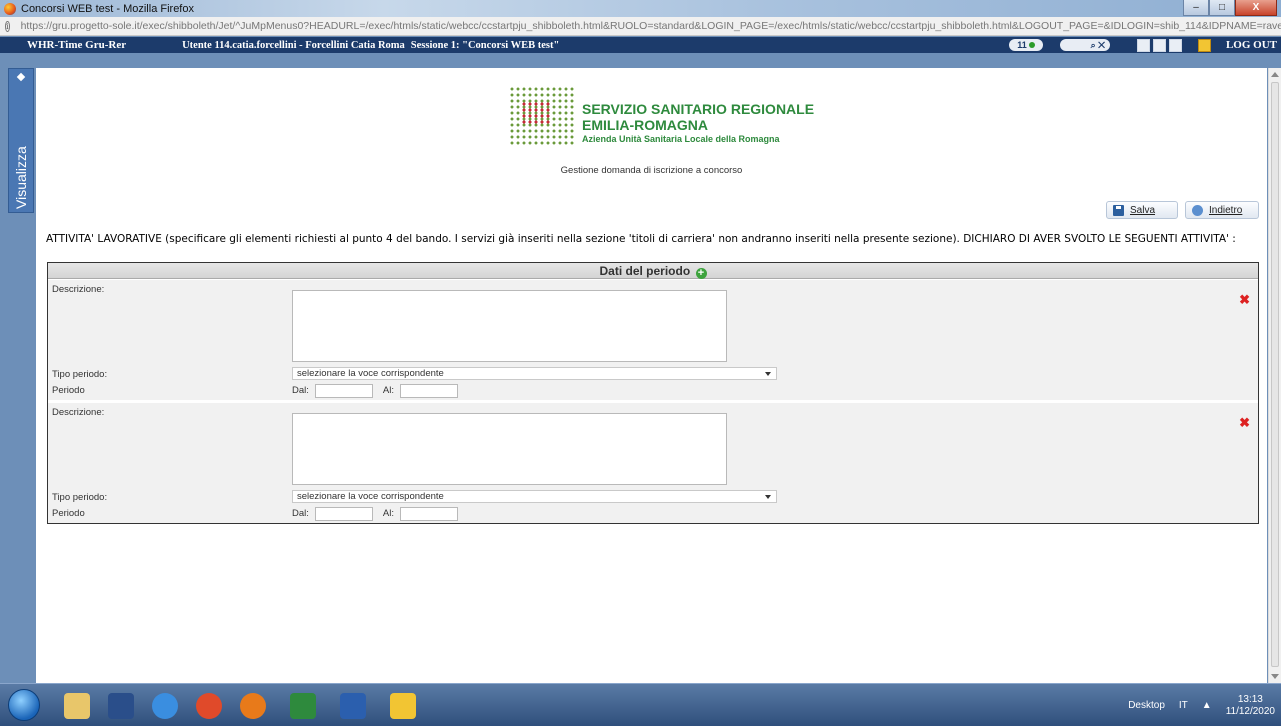 The width and height of the screenshot is (1281, 726). I want to click on internet-explorer-icon, so click(165, 706).